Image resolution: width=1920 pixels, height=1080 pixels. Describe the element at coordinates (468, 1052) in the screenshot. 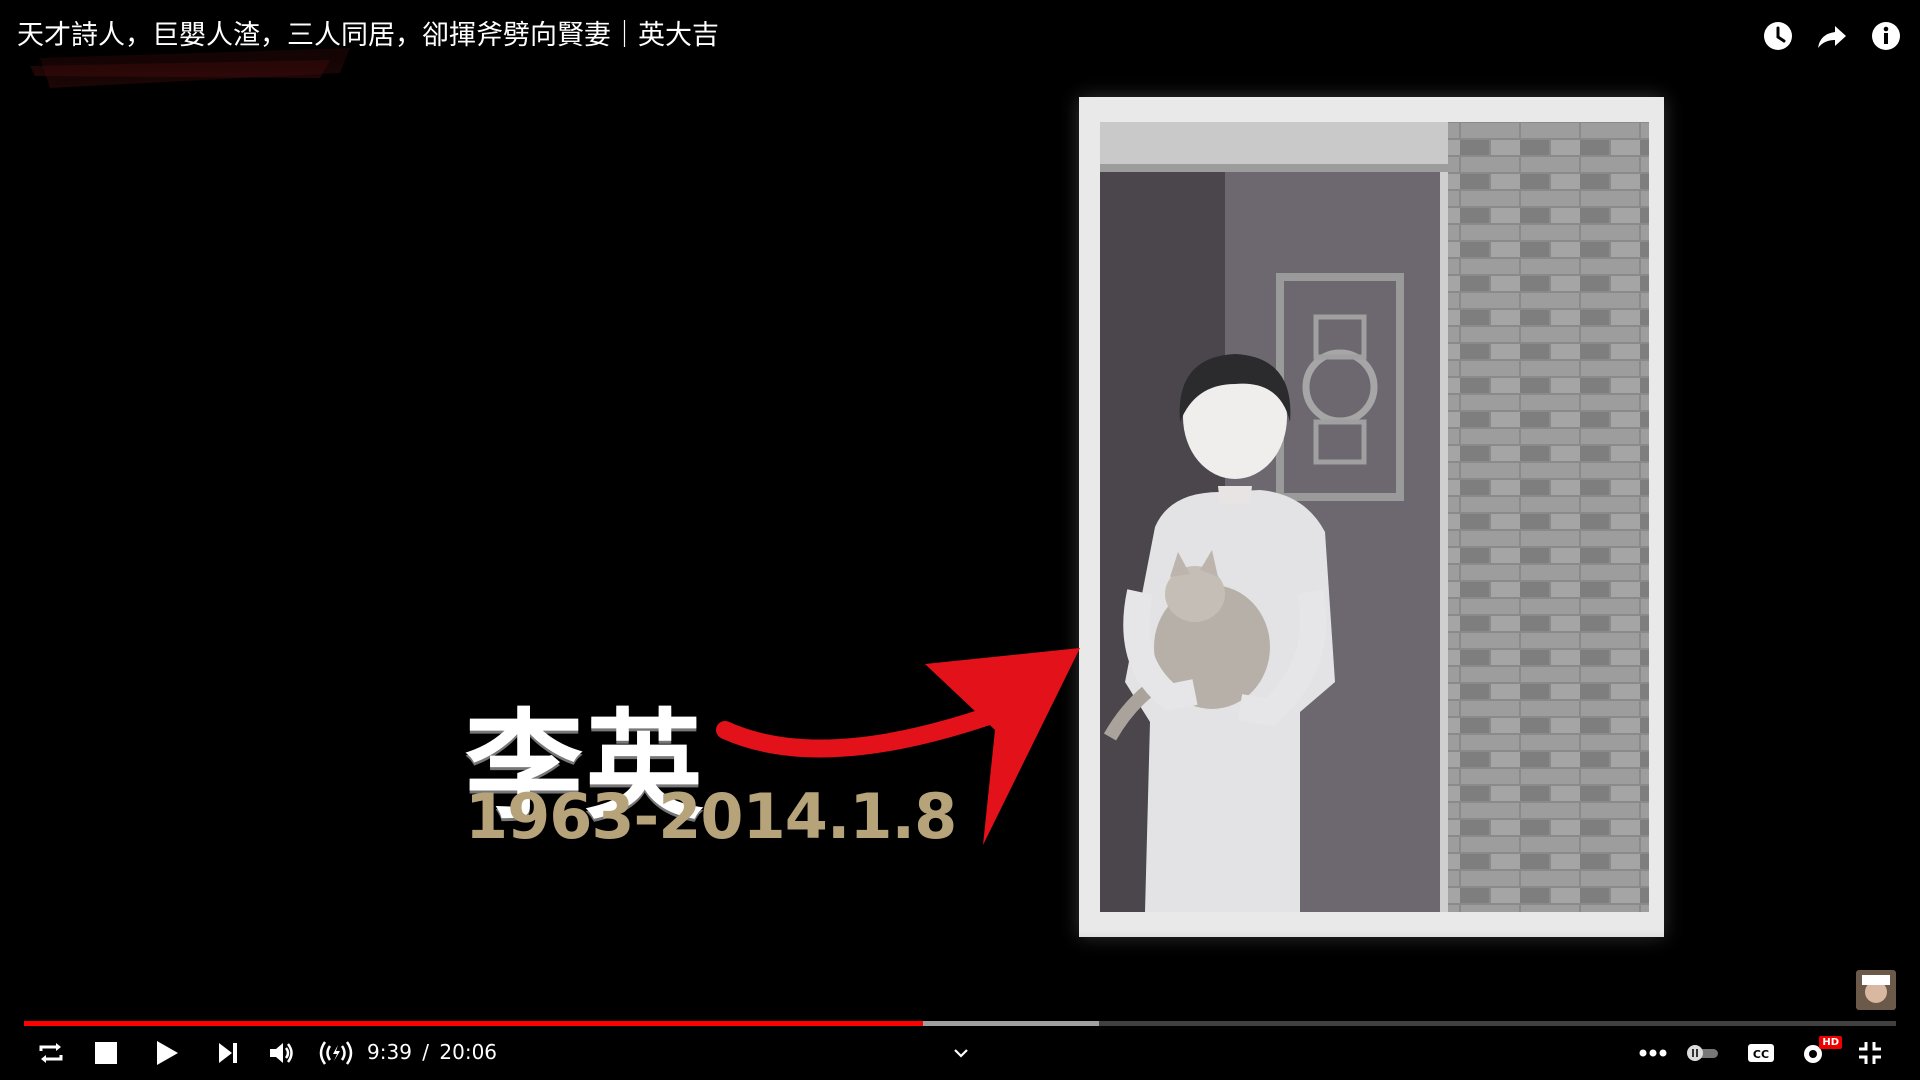

I see `duration: 20:06` at that location.